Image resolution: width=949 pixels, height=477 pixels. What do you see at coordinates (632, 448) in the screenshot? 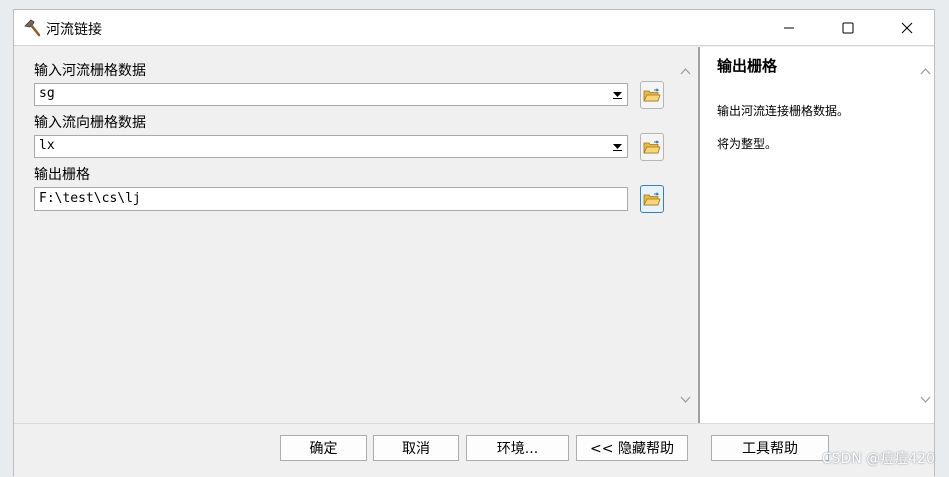
I see `hide-help-button: << 隐藏帮助` at bounding box center [632, 448].